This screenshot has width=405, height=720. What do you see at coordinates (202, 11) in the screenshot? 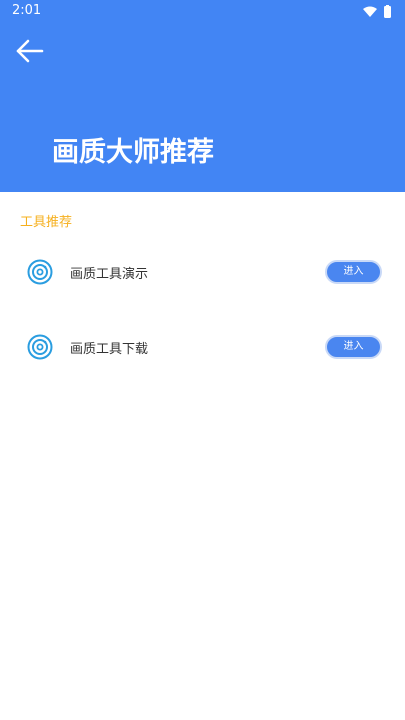
I see `status-bar: 2:01` at bounding box center [202, 11].